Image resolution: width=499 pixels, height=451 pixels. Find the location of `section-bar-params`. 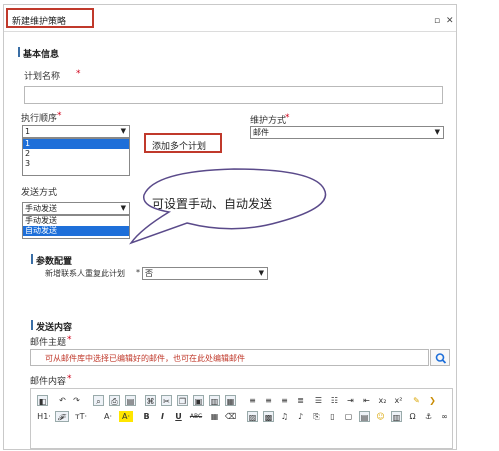

section-bar-params is located at coordinates (32, 259).